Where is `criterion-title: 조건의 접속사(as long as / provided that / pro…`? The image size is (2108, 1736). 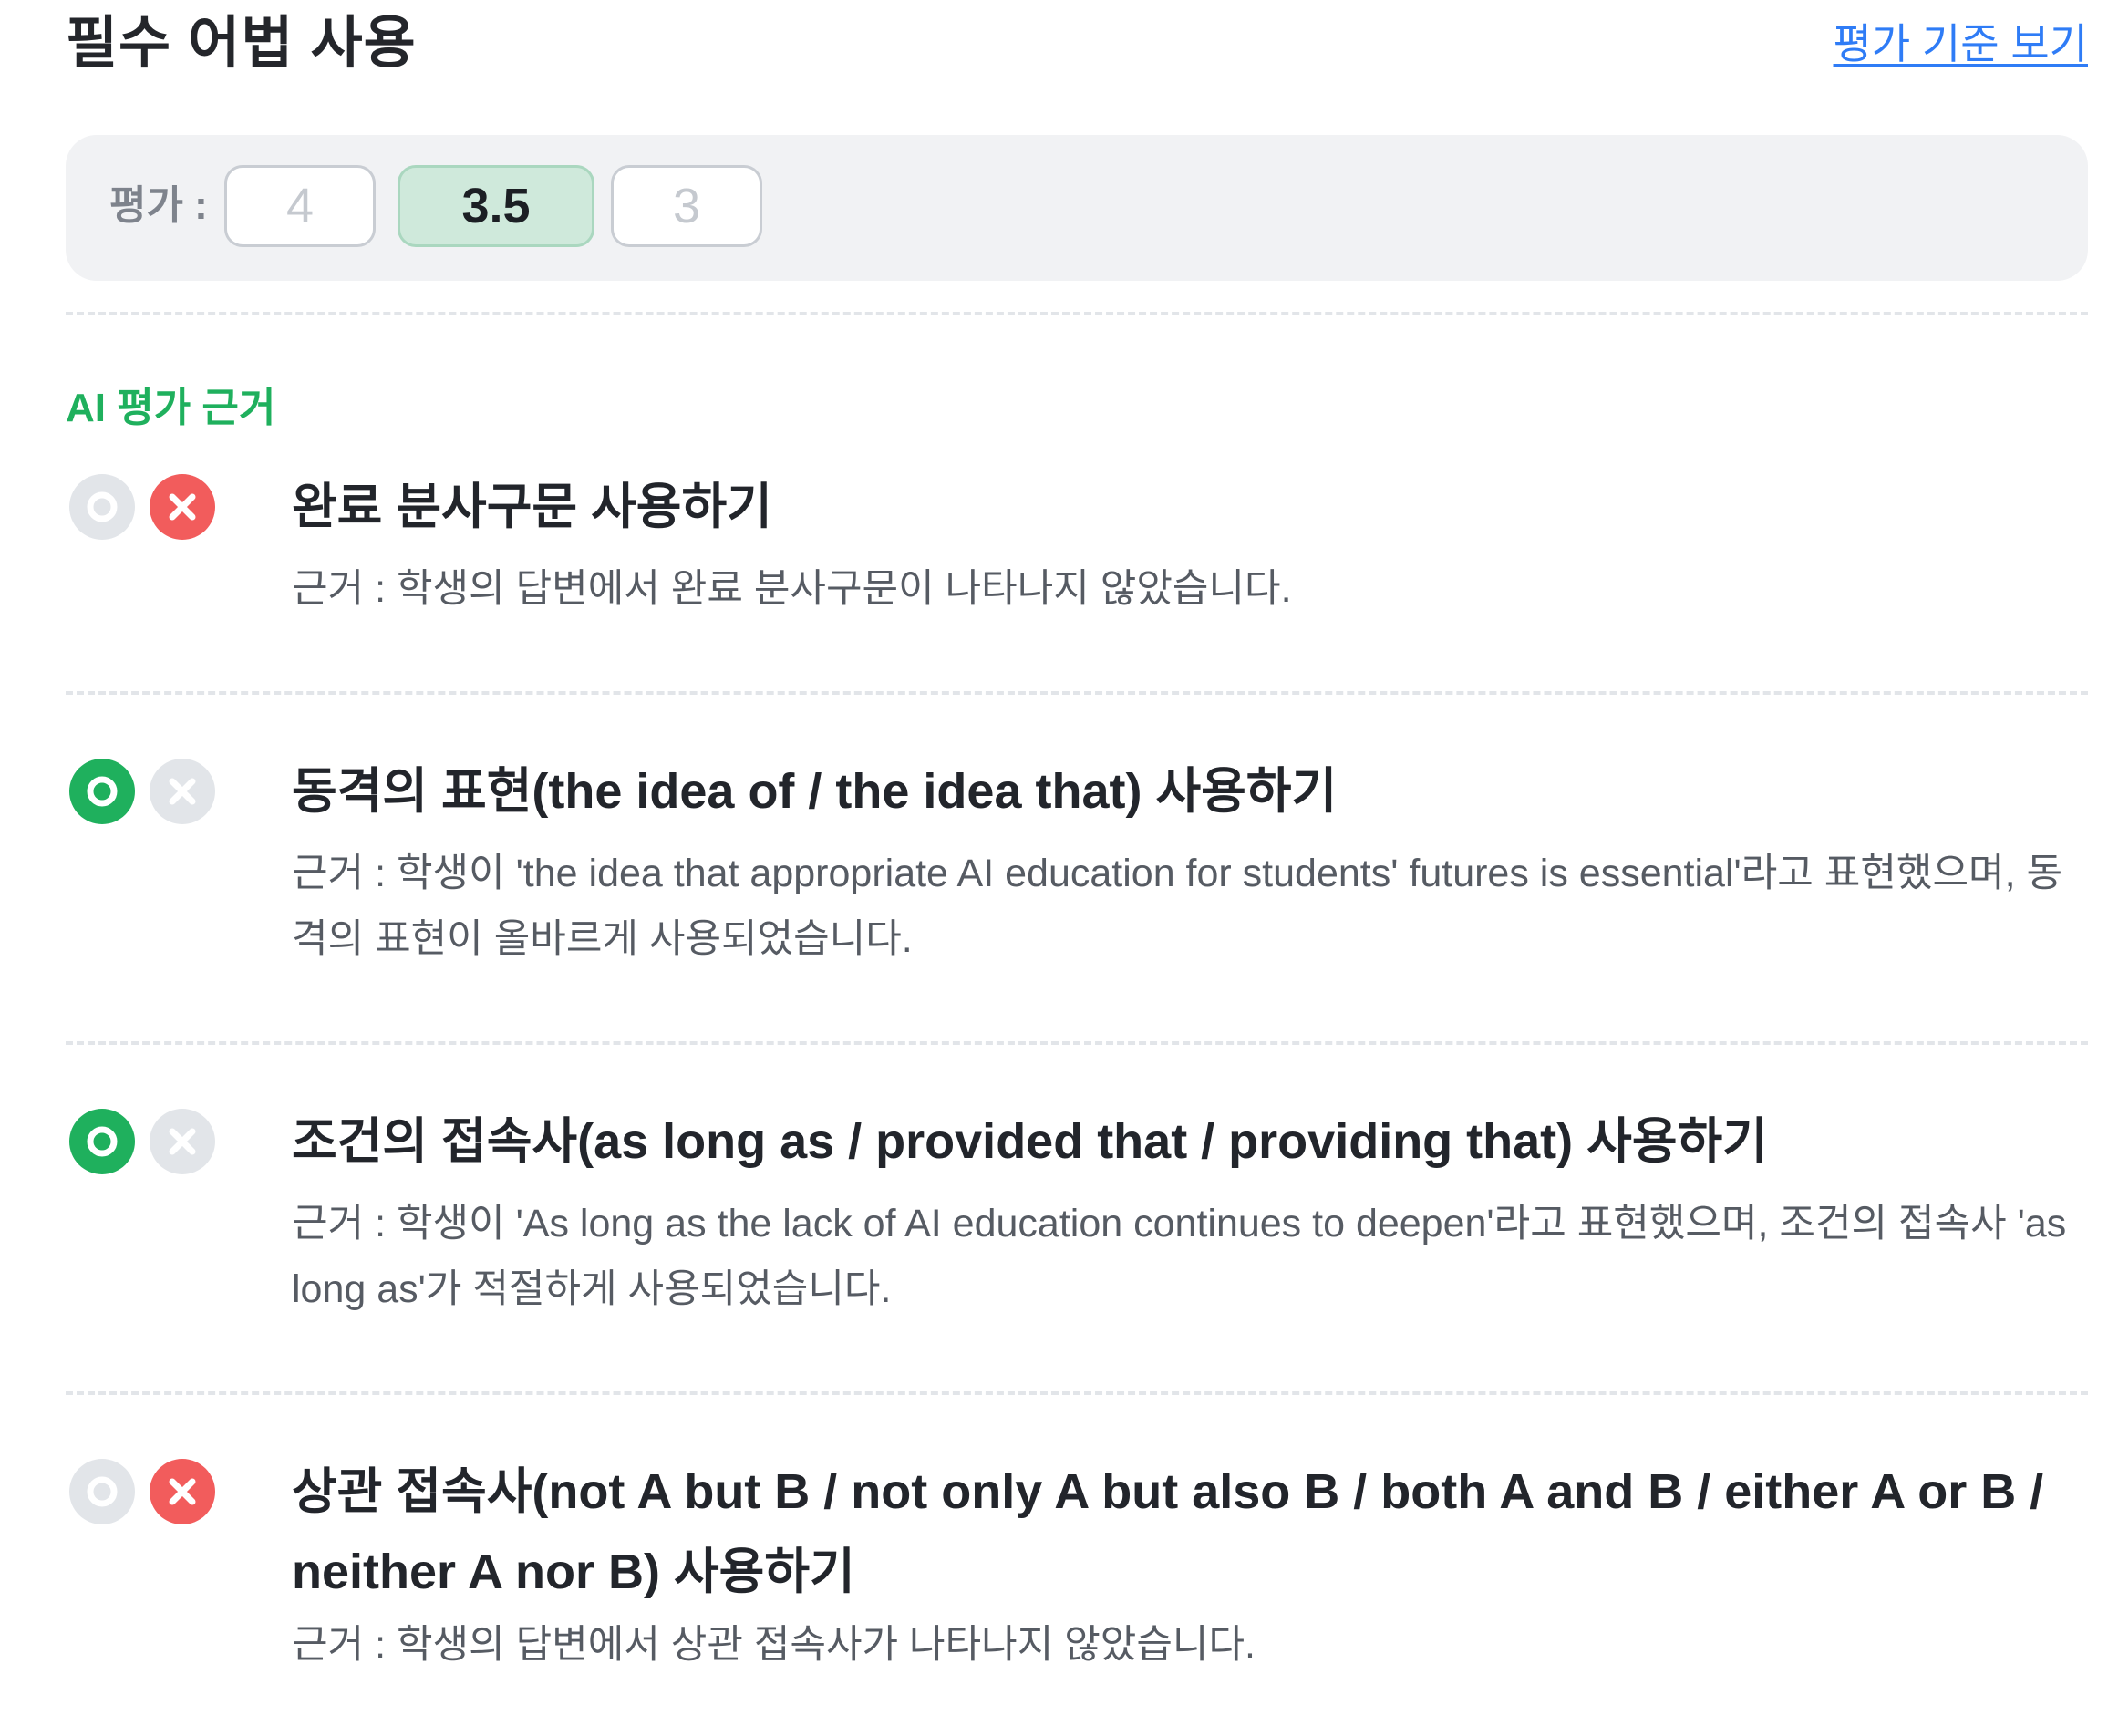 criterion-title: 조건의 접속사(as long as / provided that / pro… is located at coordinates (1030, 1141).